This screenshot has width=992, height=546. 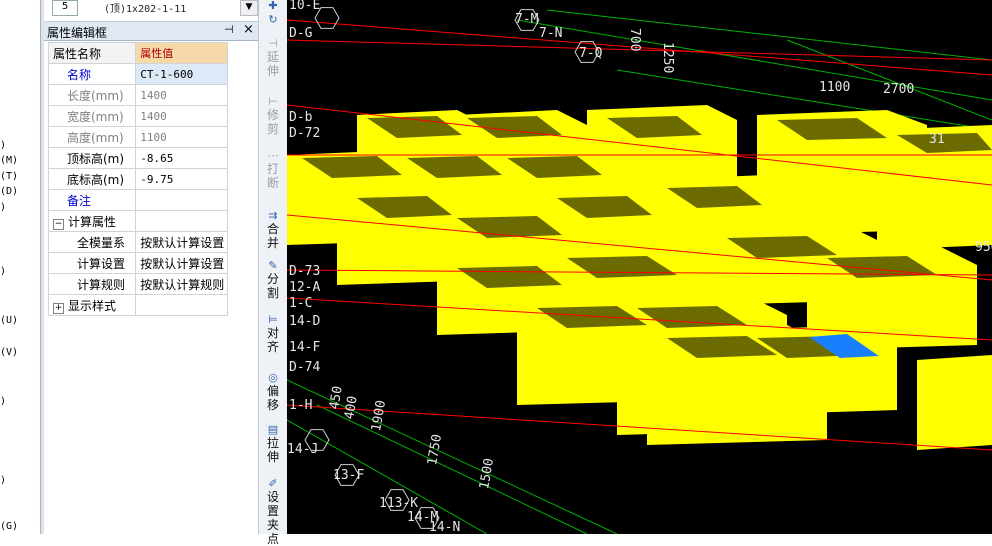 I want to click on header-value: 属性值, so click(x=181, y=53).